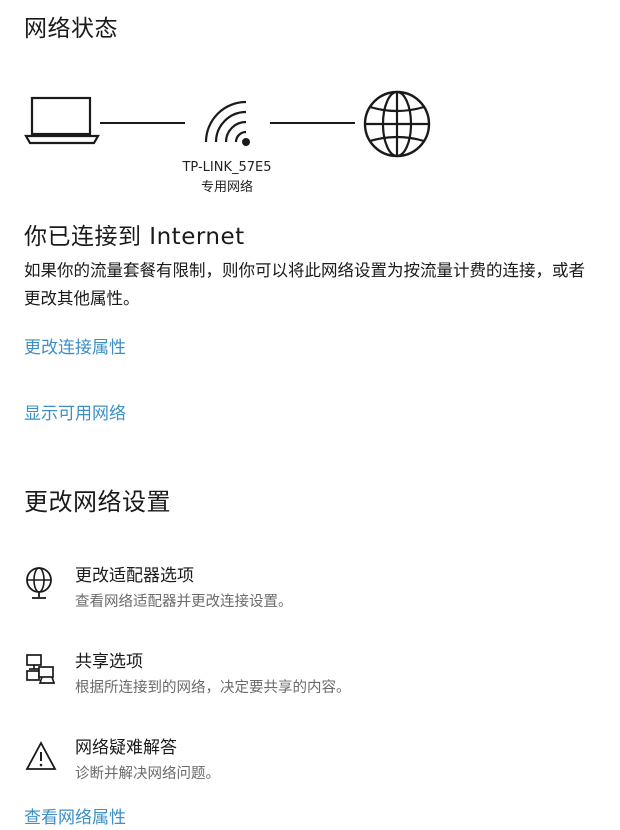 Image resolution: width=620 pixels, height=830 pixels. Describe the element at coordinates (62, 120) in the screenshot. I see `laptop-icon` at that location.